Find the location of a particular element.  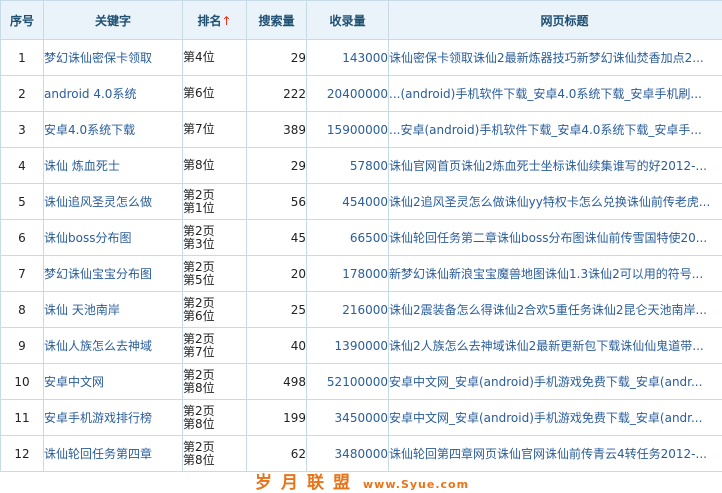

indexed-count: 3480000 is located at coordinates (348, 454).